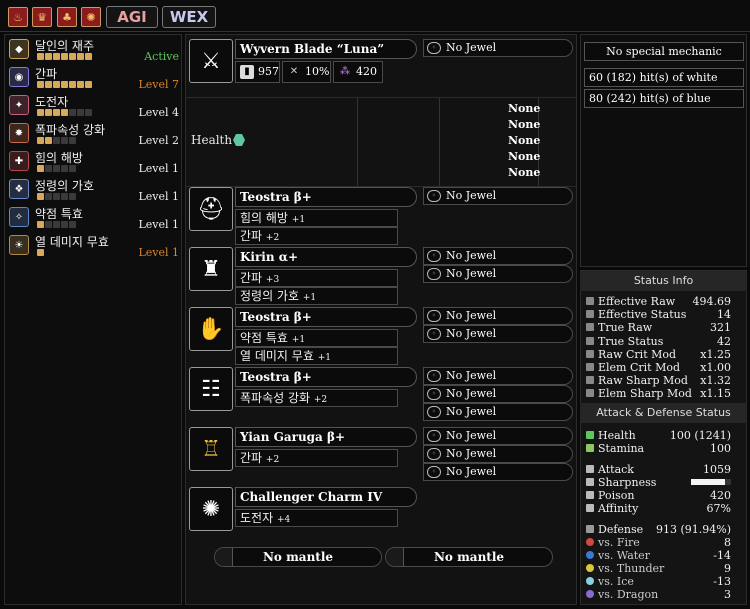 The height and width of the screenshot is (609, 750). Describe the element at coordinates (326, 49) in the screenshot. I see `weapon-name: Wyvern Blade “Luna”` at that location.